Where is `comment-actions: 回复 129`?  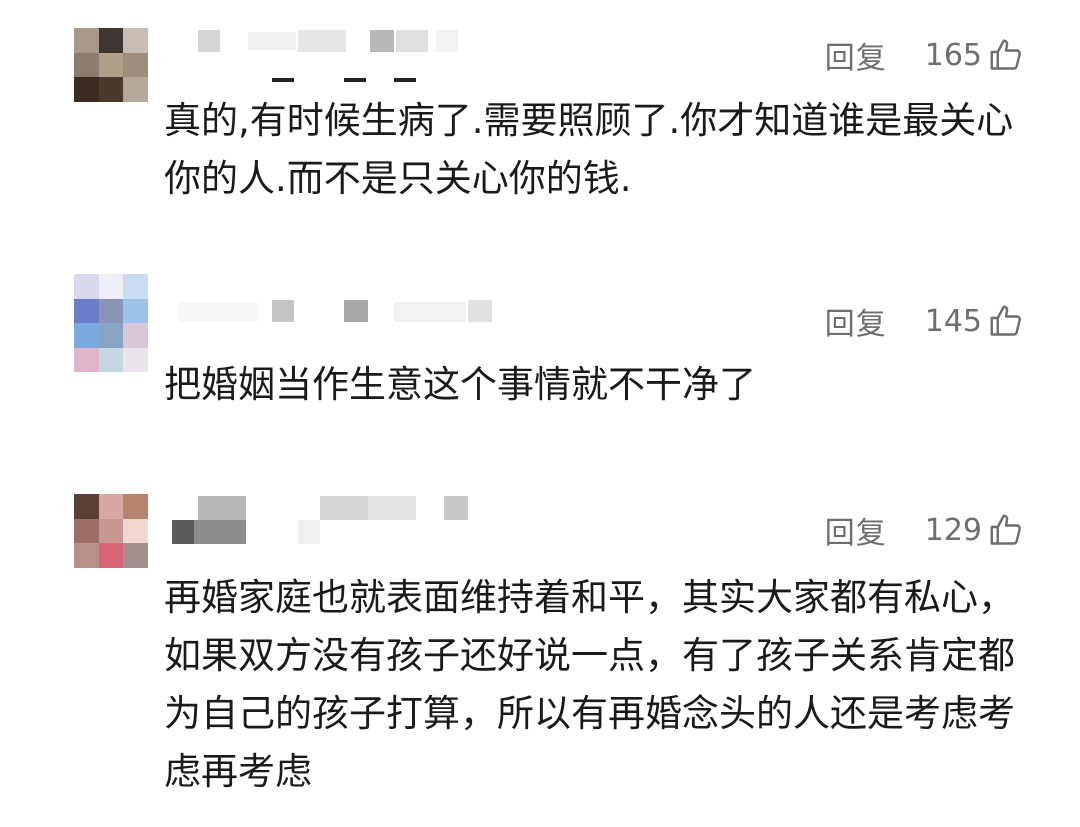
comment-actions: 回复 129 is located at coordinates (924, 530).